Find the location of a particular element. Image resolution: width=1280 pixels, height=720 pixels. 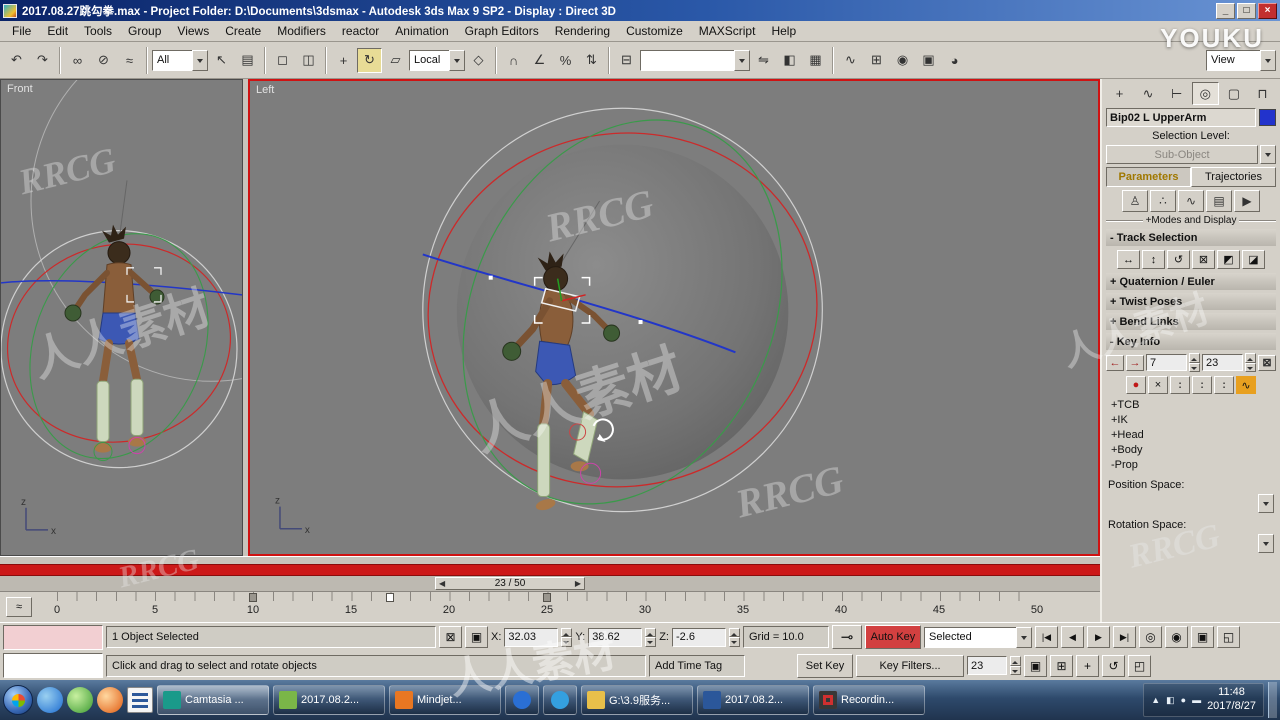

tray-app-icon: ● is located at coordinates (1183, 700).